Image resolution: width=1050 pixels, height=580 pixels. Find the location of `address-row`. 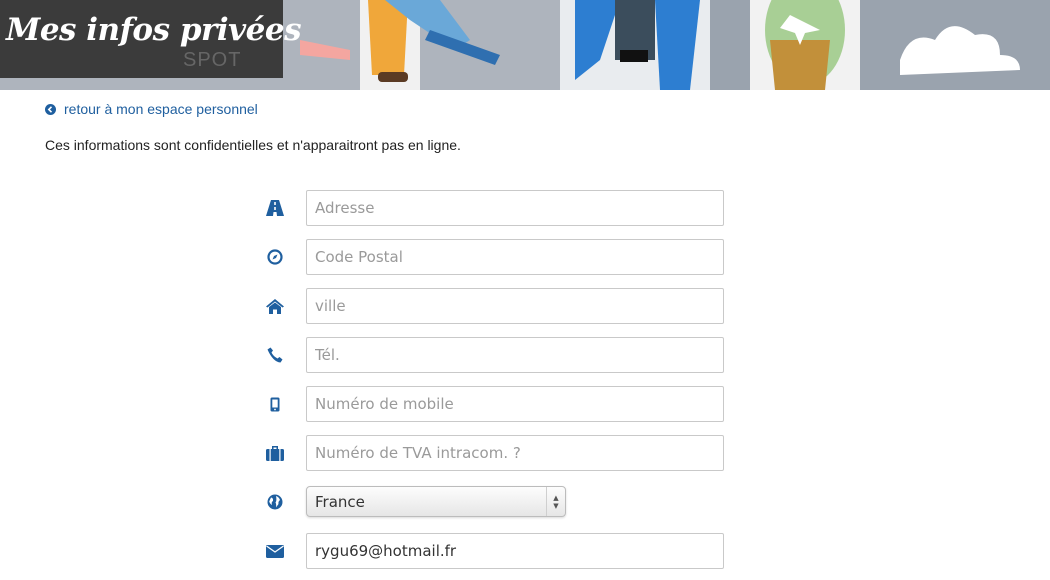

address-row is located at coordinates (493, 208).